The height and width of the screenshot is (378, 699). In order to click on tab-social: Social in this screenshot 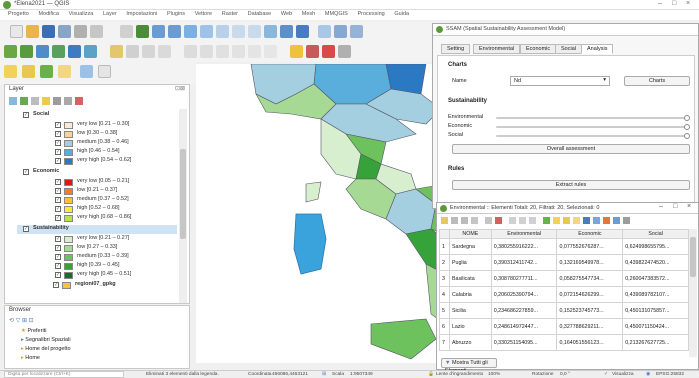, I will do `click(568, 49)`.